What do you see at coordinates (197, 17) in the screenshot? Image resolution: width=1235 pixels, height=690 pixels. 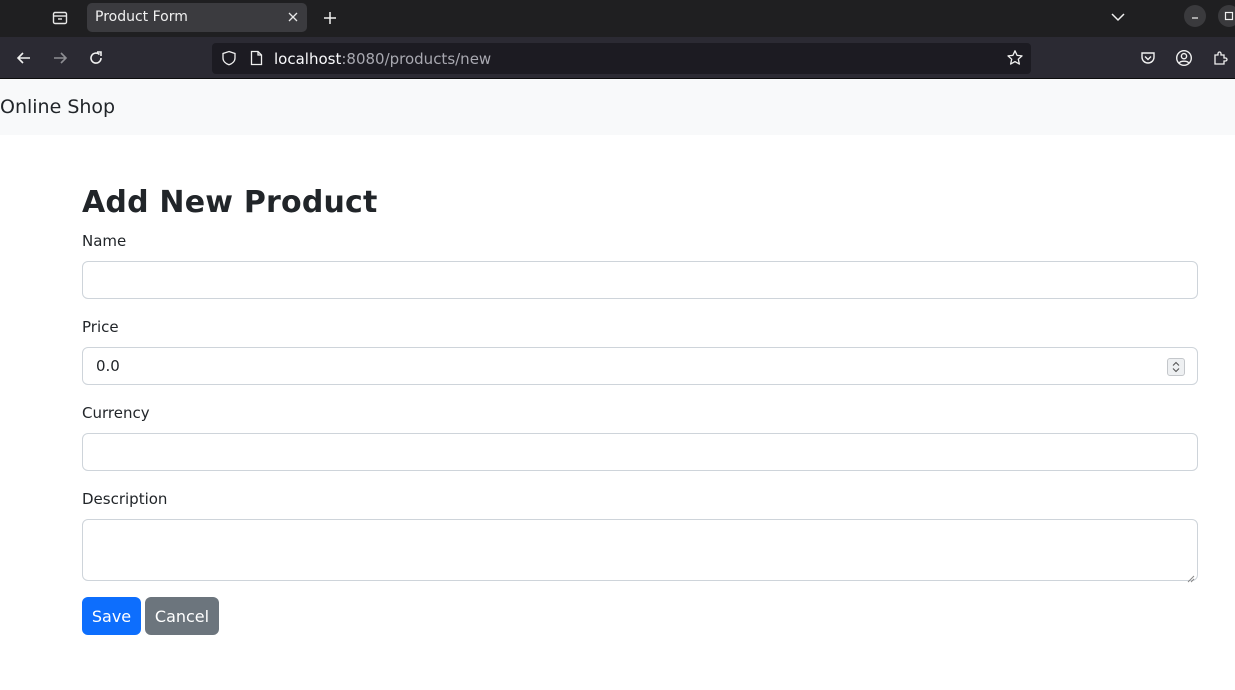 I see `browser-tab-active: Product Form` at bounding box center [197, 17].